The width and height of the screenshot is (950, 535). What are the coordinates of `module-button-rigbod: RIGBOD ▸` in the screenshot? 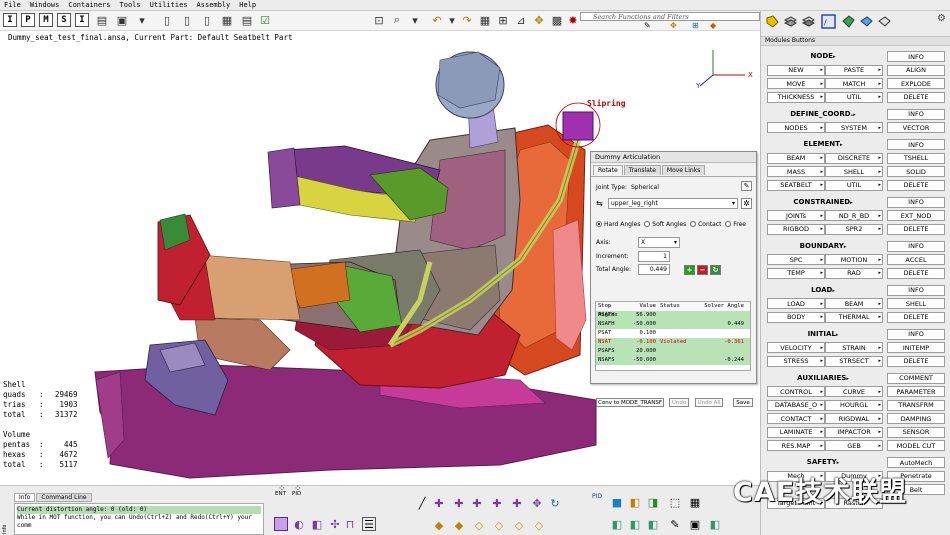 It's located at (796, 229).